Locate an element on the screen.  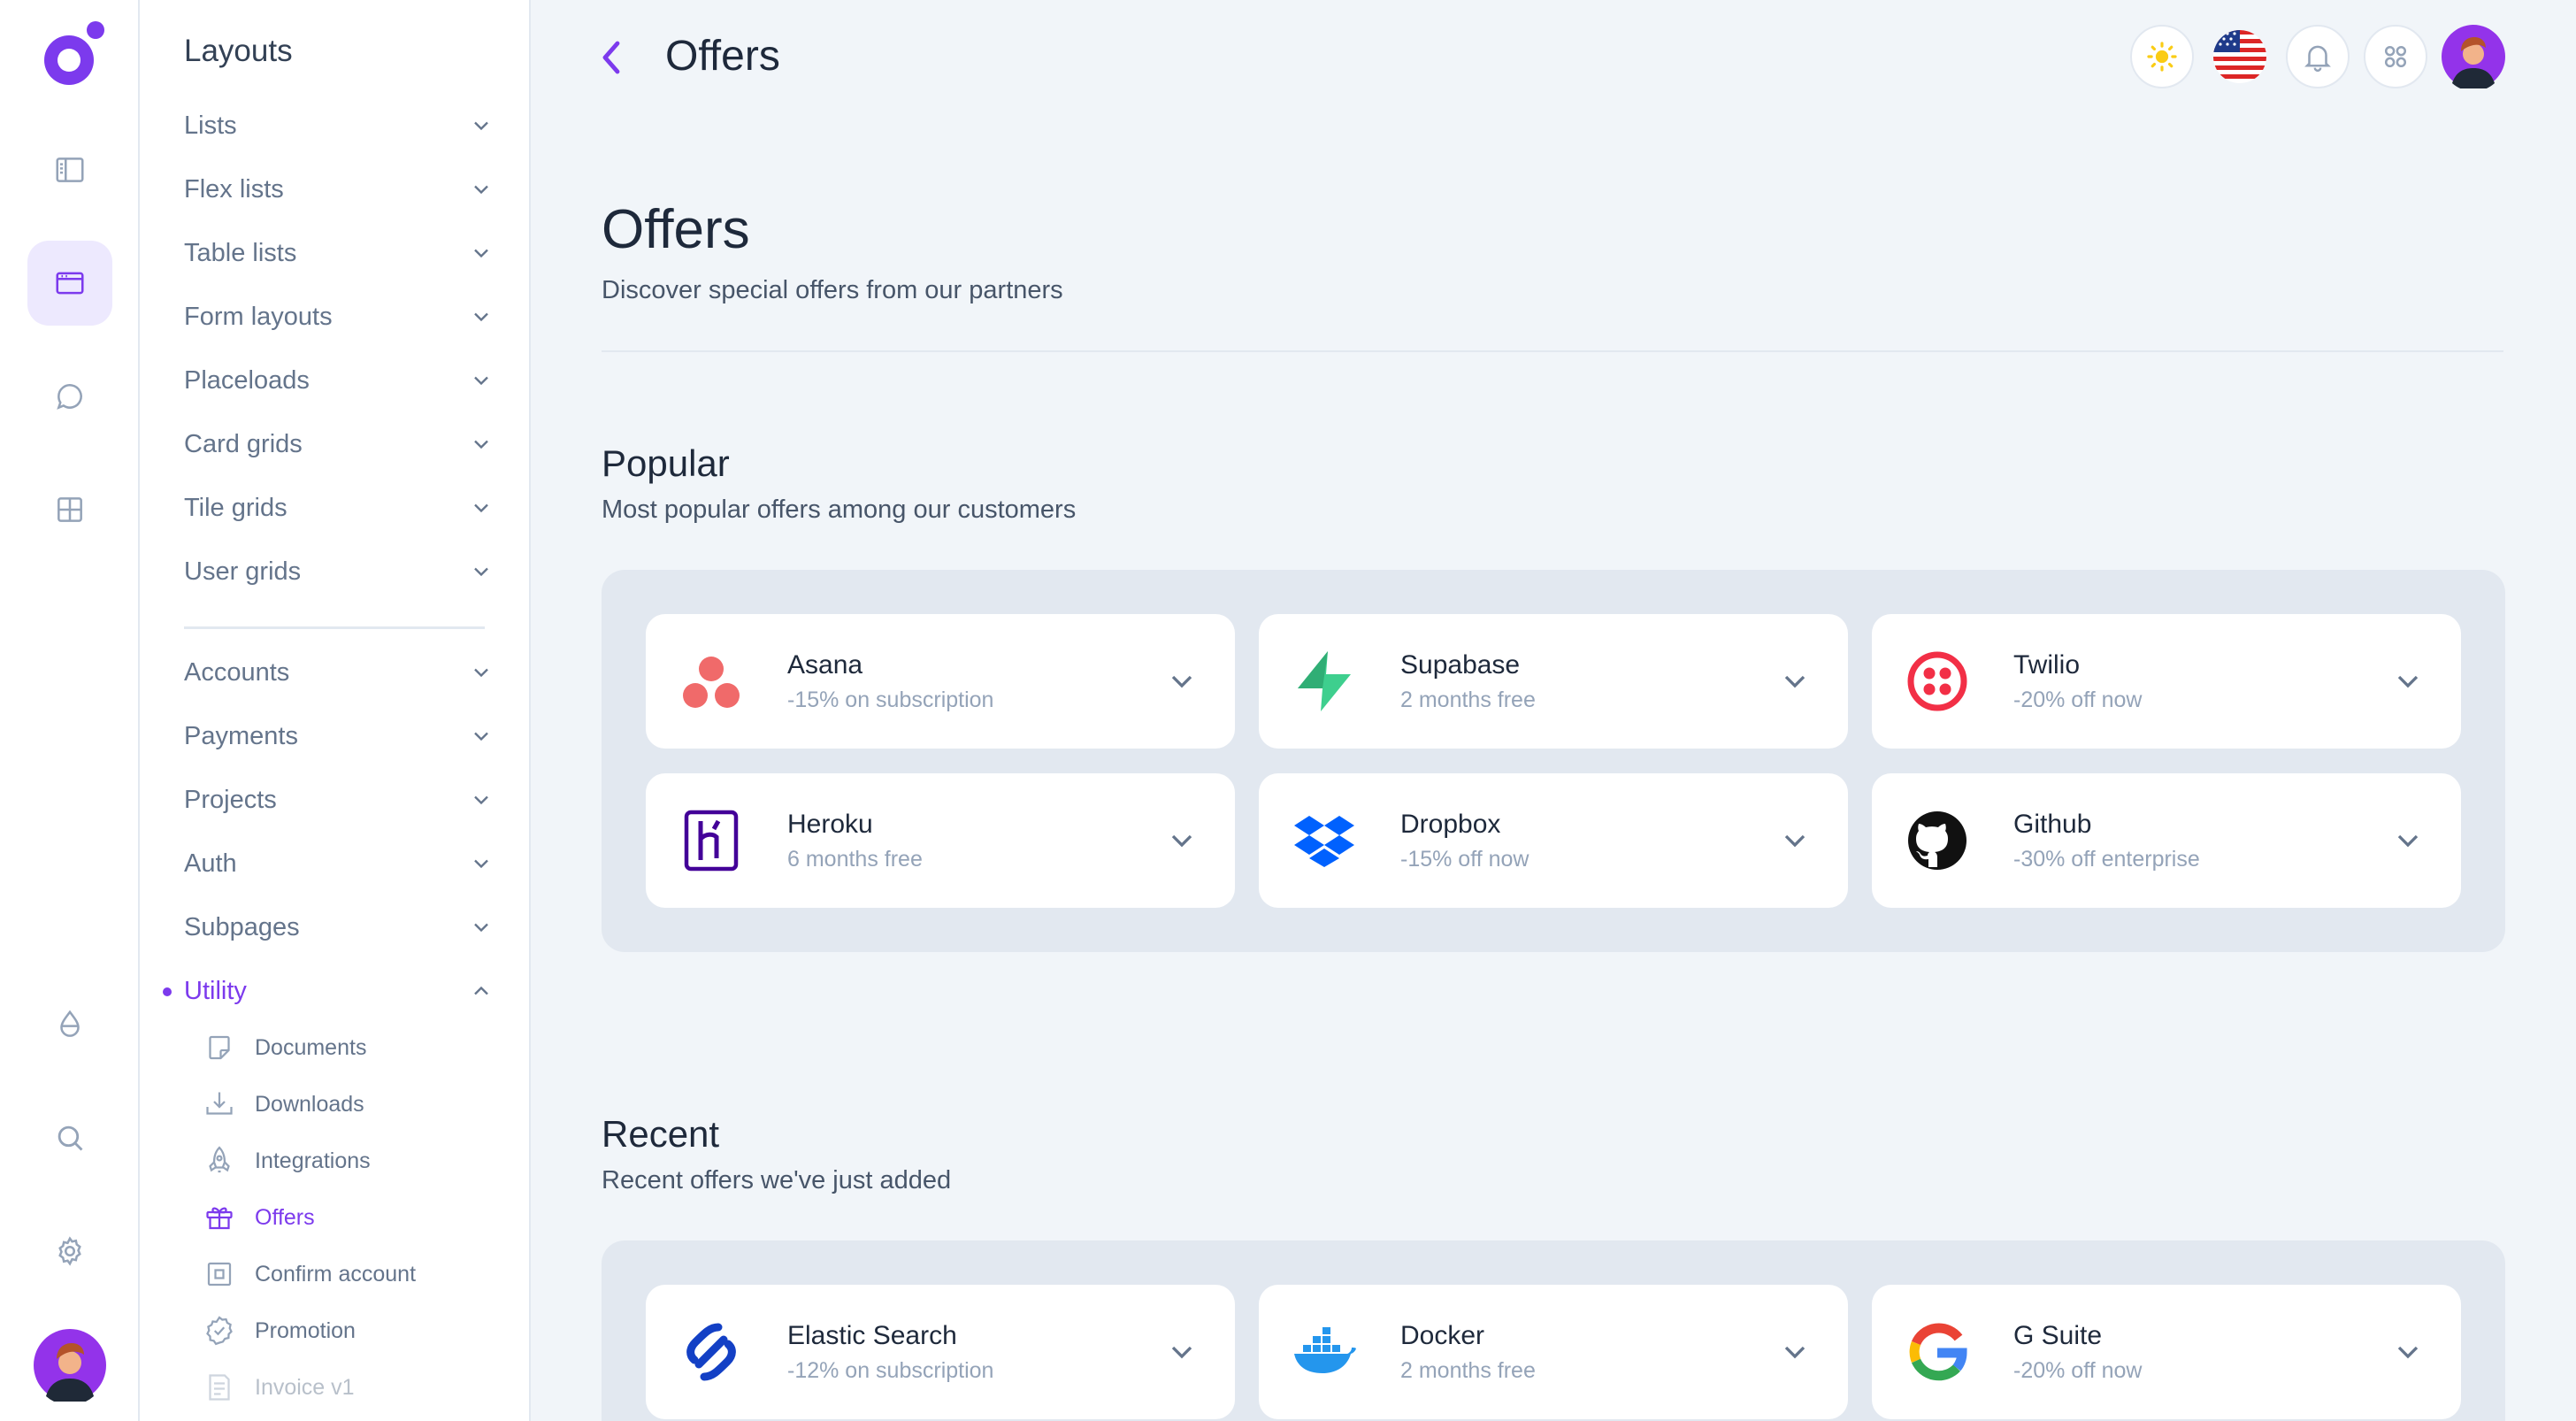
offer-card-docker: Docker 2 months free is located at coordinates (1553, 1352).